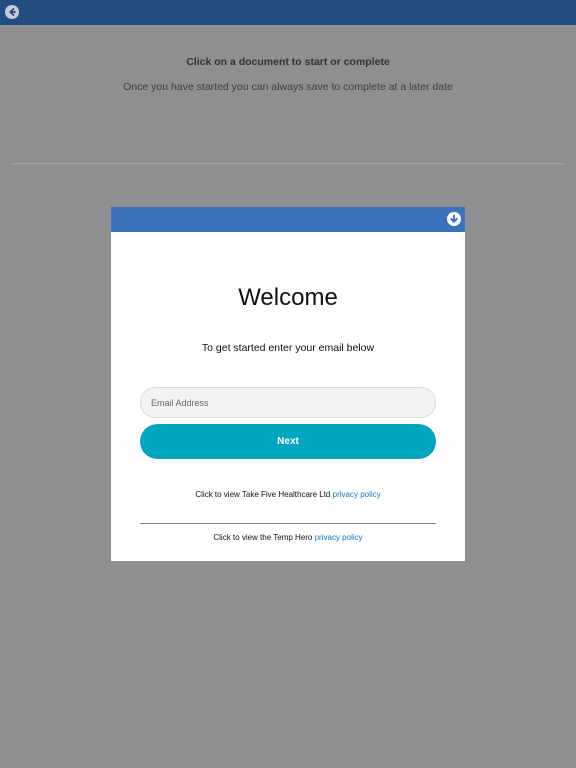 The image size is (576, 768). I want to click on top-bar, so click(288, 12).